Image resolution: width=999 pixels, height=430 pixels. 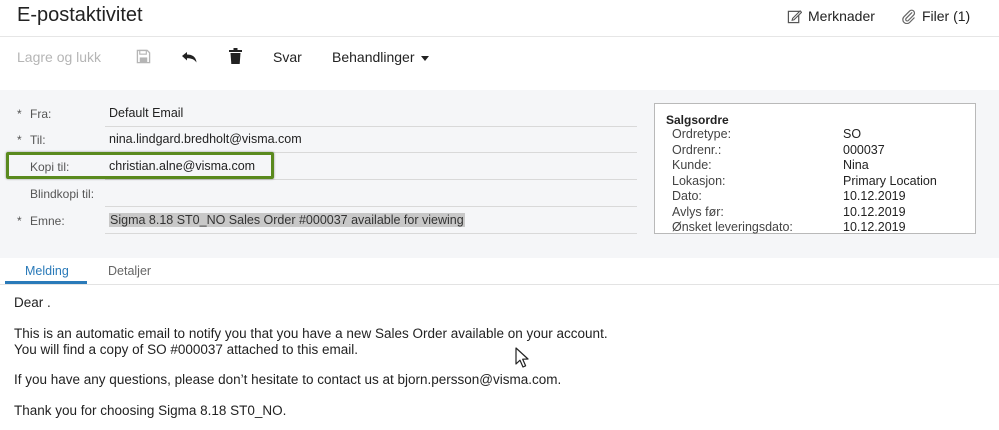 What do you see at coordinates (59, 57) in the screenshot?
I see `save-close-button: Lagre og lukk` at bounding box center [59, 57].